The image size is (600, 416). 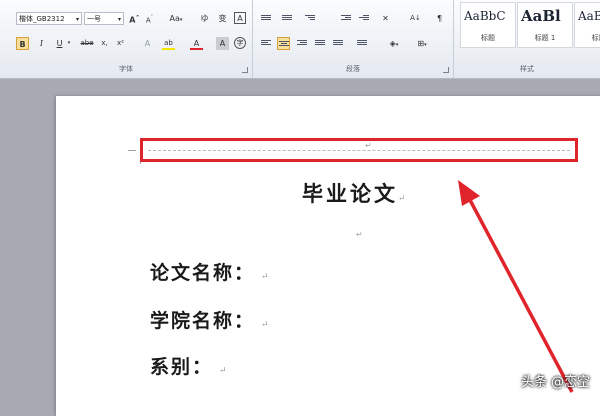 What do you see at coordinates (469, 193) in the screenshot?
I see `arrow-head` at bounding box center [469, 193].